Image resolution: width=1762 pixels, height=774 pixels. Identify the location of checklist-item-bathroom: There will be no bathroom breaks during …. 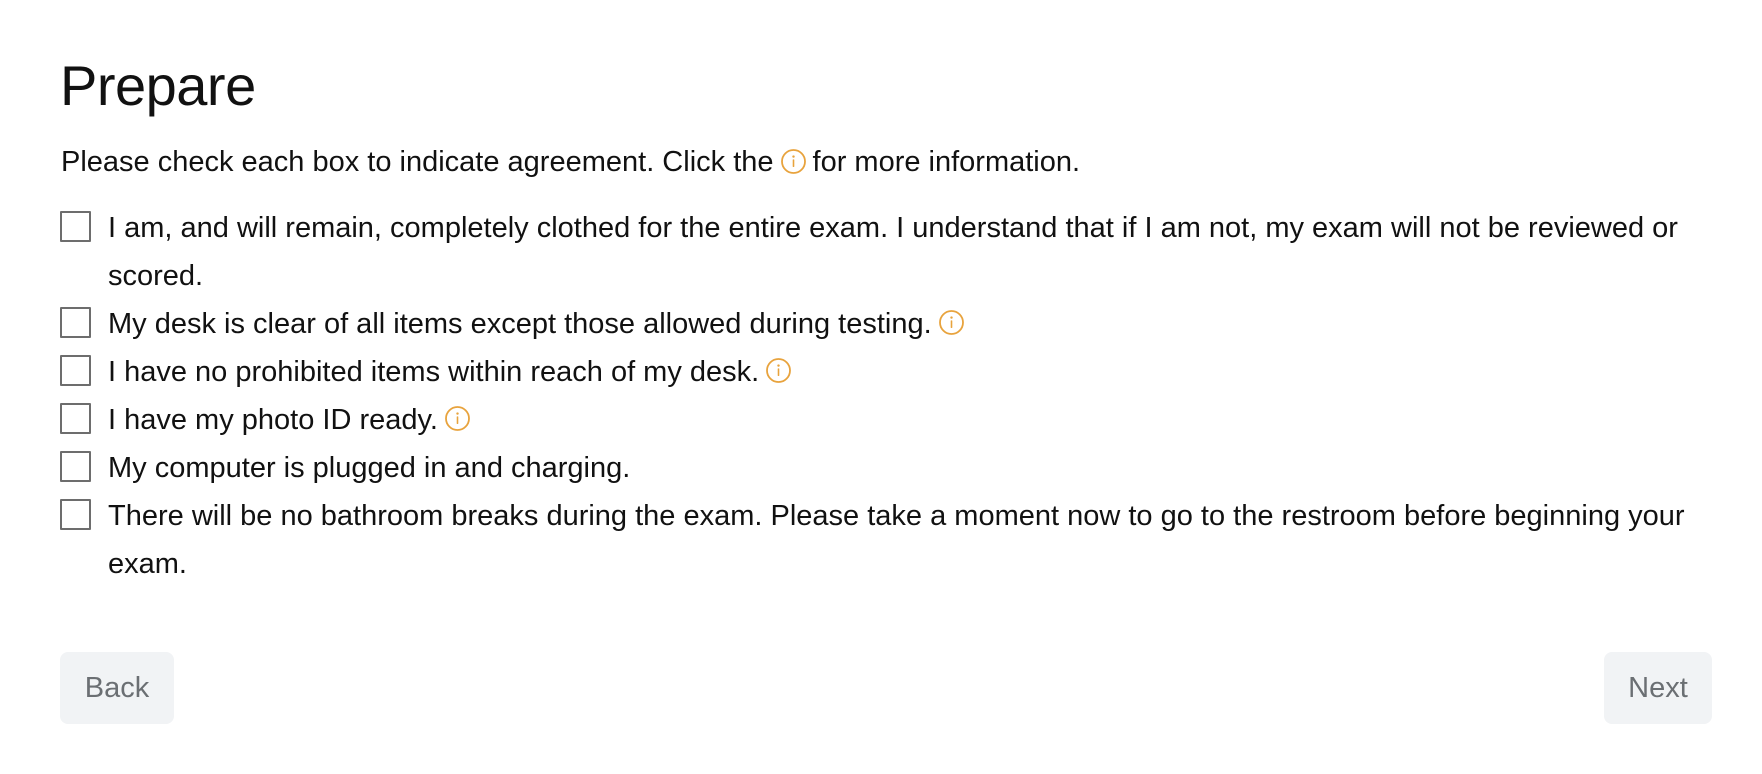
(890, 540).